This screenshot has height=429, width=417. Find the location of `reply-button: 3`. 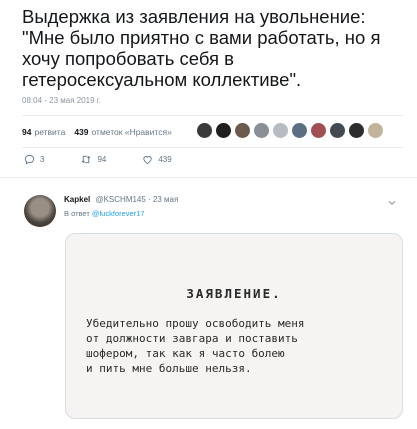

reply-button: 3 is located at coordinates (34, 159).